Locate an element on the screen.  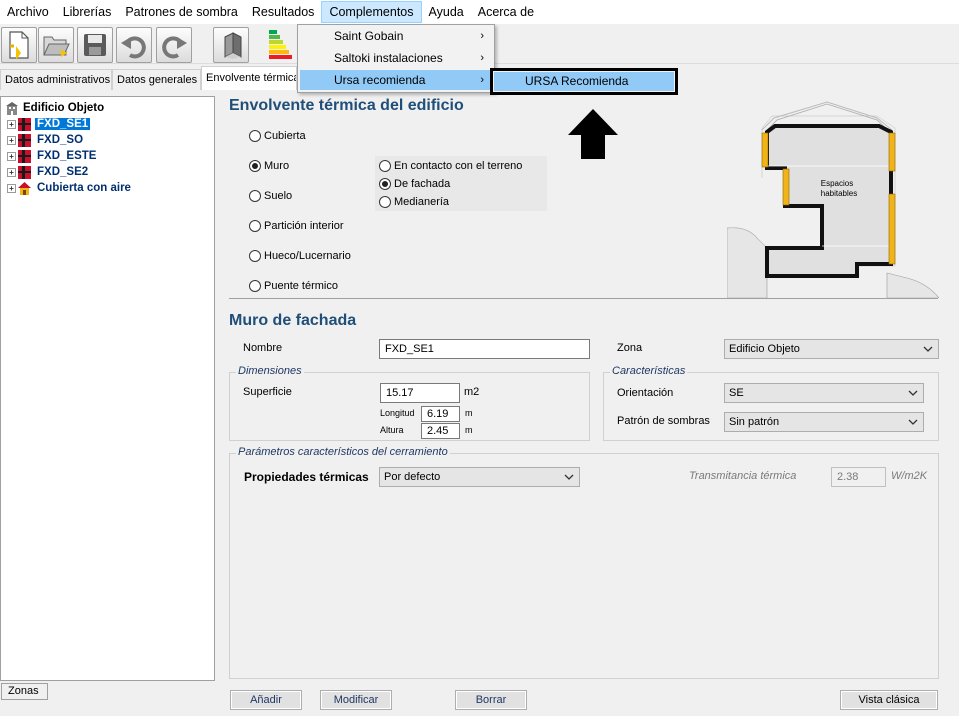
save-icon is located at coordinates (95, 45).